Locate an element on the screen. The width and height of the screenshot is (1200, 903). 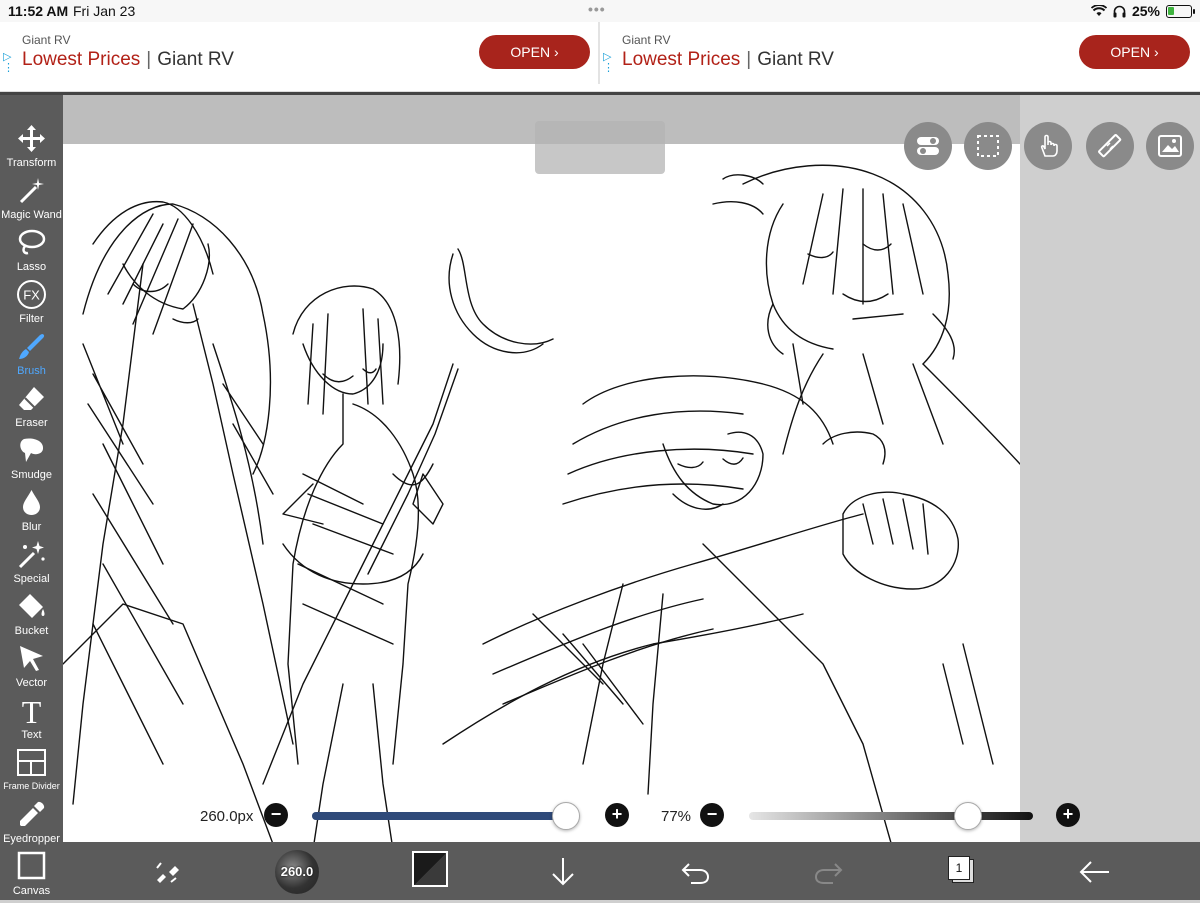
tool-smudge: Smudge is located at coordinates (31, 461).